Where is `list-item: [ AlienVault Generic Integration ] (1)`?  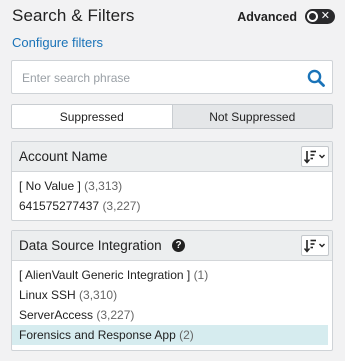 list-item: [ AlienVault Generic Integration ] (1) is located at coordinates (172, 275).